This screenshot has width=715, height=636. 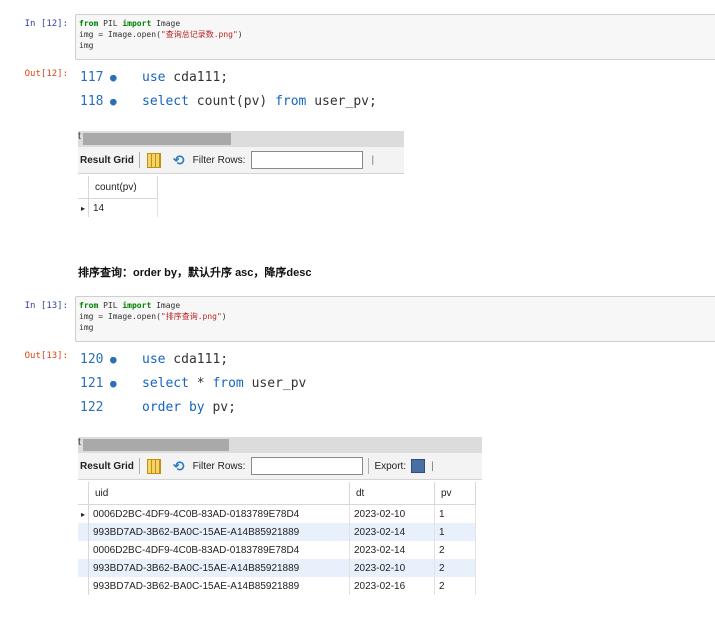 I want to click on result-table: count(pv) ▸ 14, so click(x=118, y=196).